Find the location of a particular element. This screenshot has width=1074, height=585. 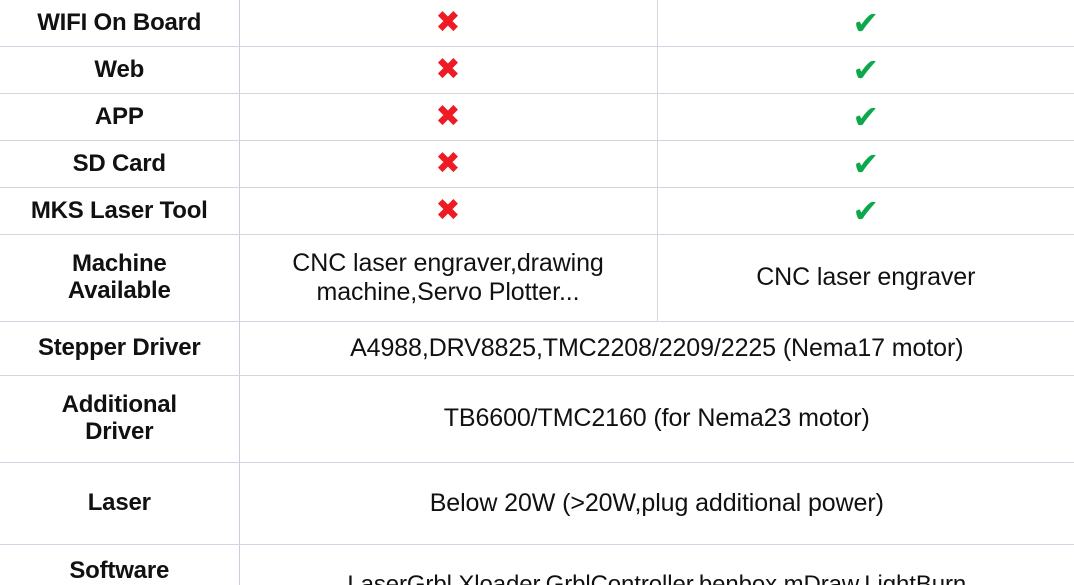

row-label-app: APP is located at coordinates (120, 117).